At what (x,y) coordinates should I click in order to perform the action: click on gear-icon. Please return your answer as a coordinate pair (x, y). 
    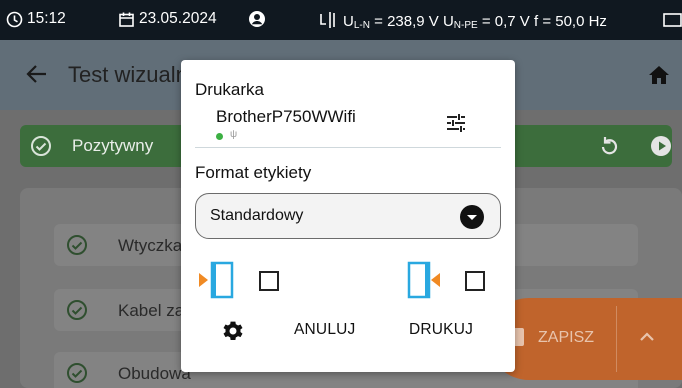
    Looking at the image, I should click on (233, 333).